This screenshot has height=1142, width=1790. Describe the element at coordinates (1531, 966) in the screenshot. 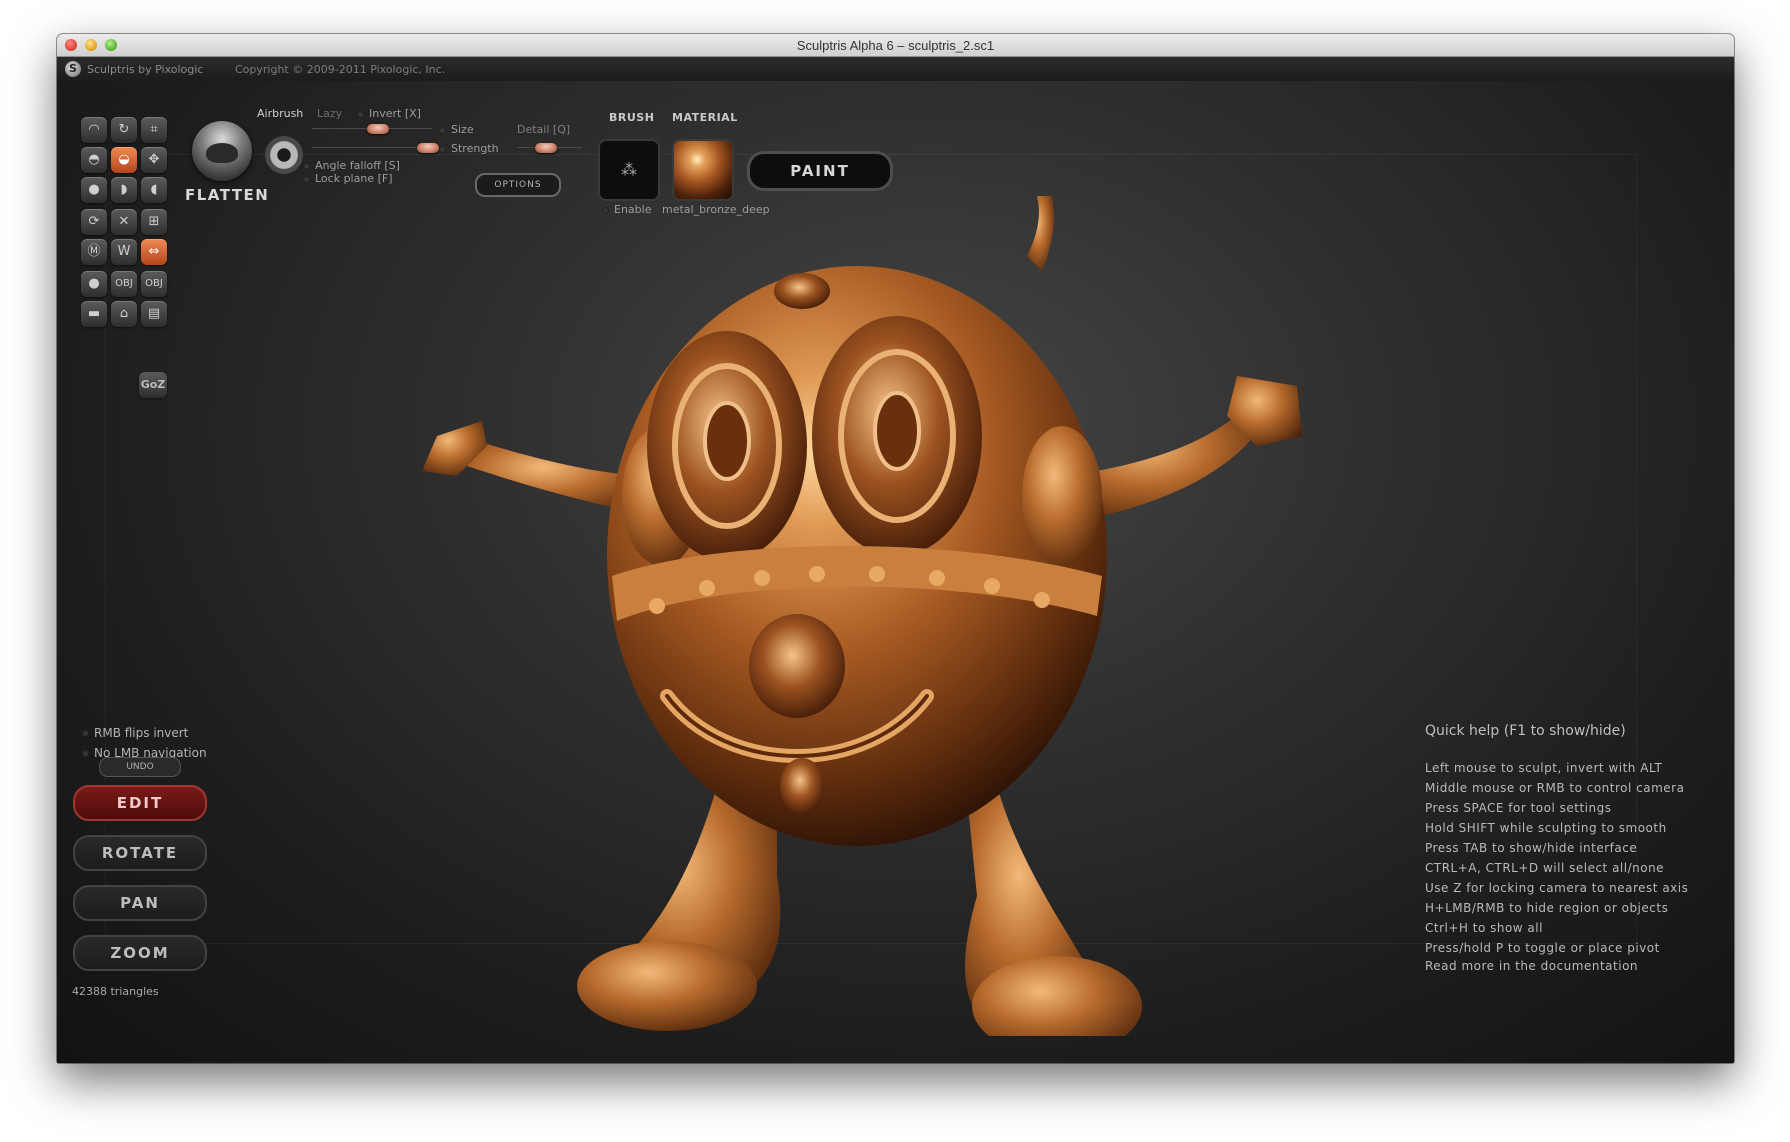

I see `documentation-link: Read more in the documentation` at that location.